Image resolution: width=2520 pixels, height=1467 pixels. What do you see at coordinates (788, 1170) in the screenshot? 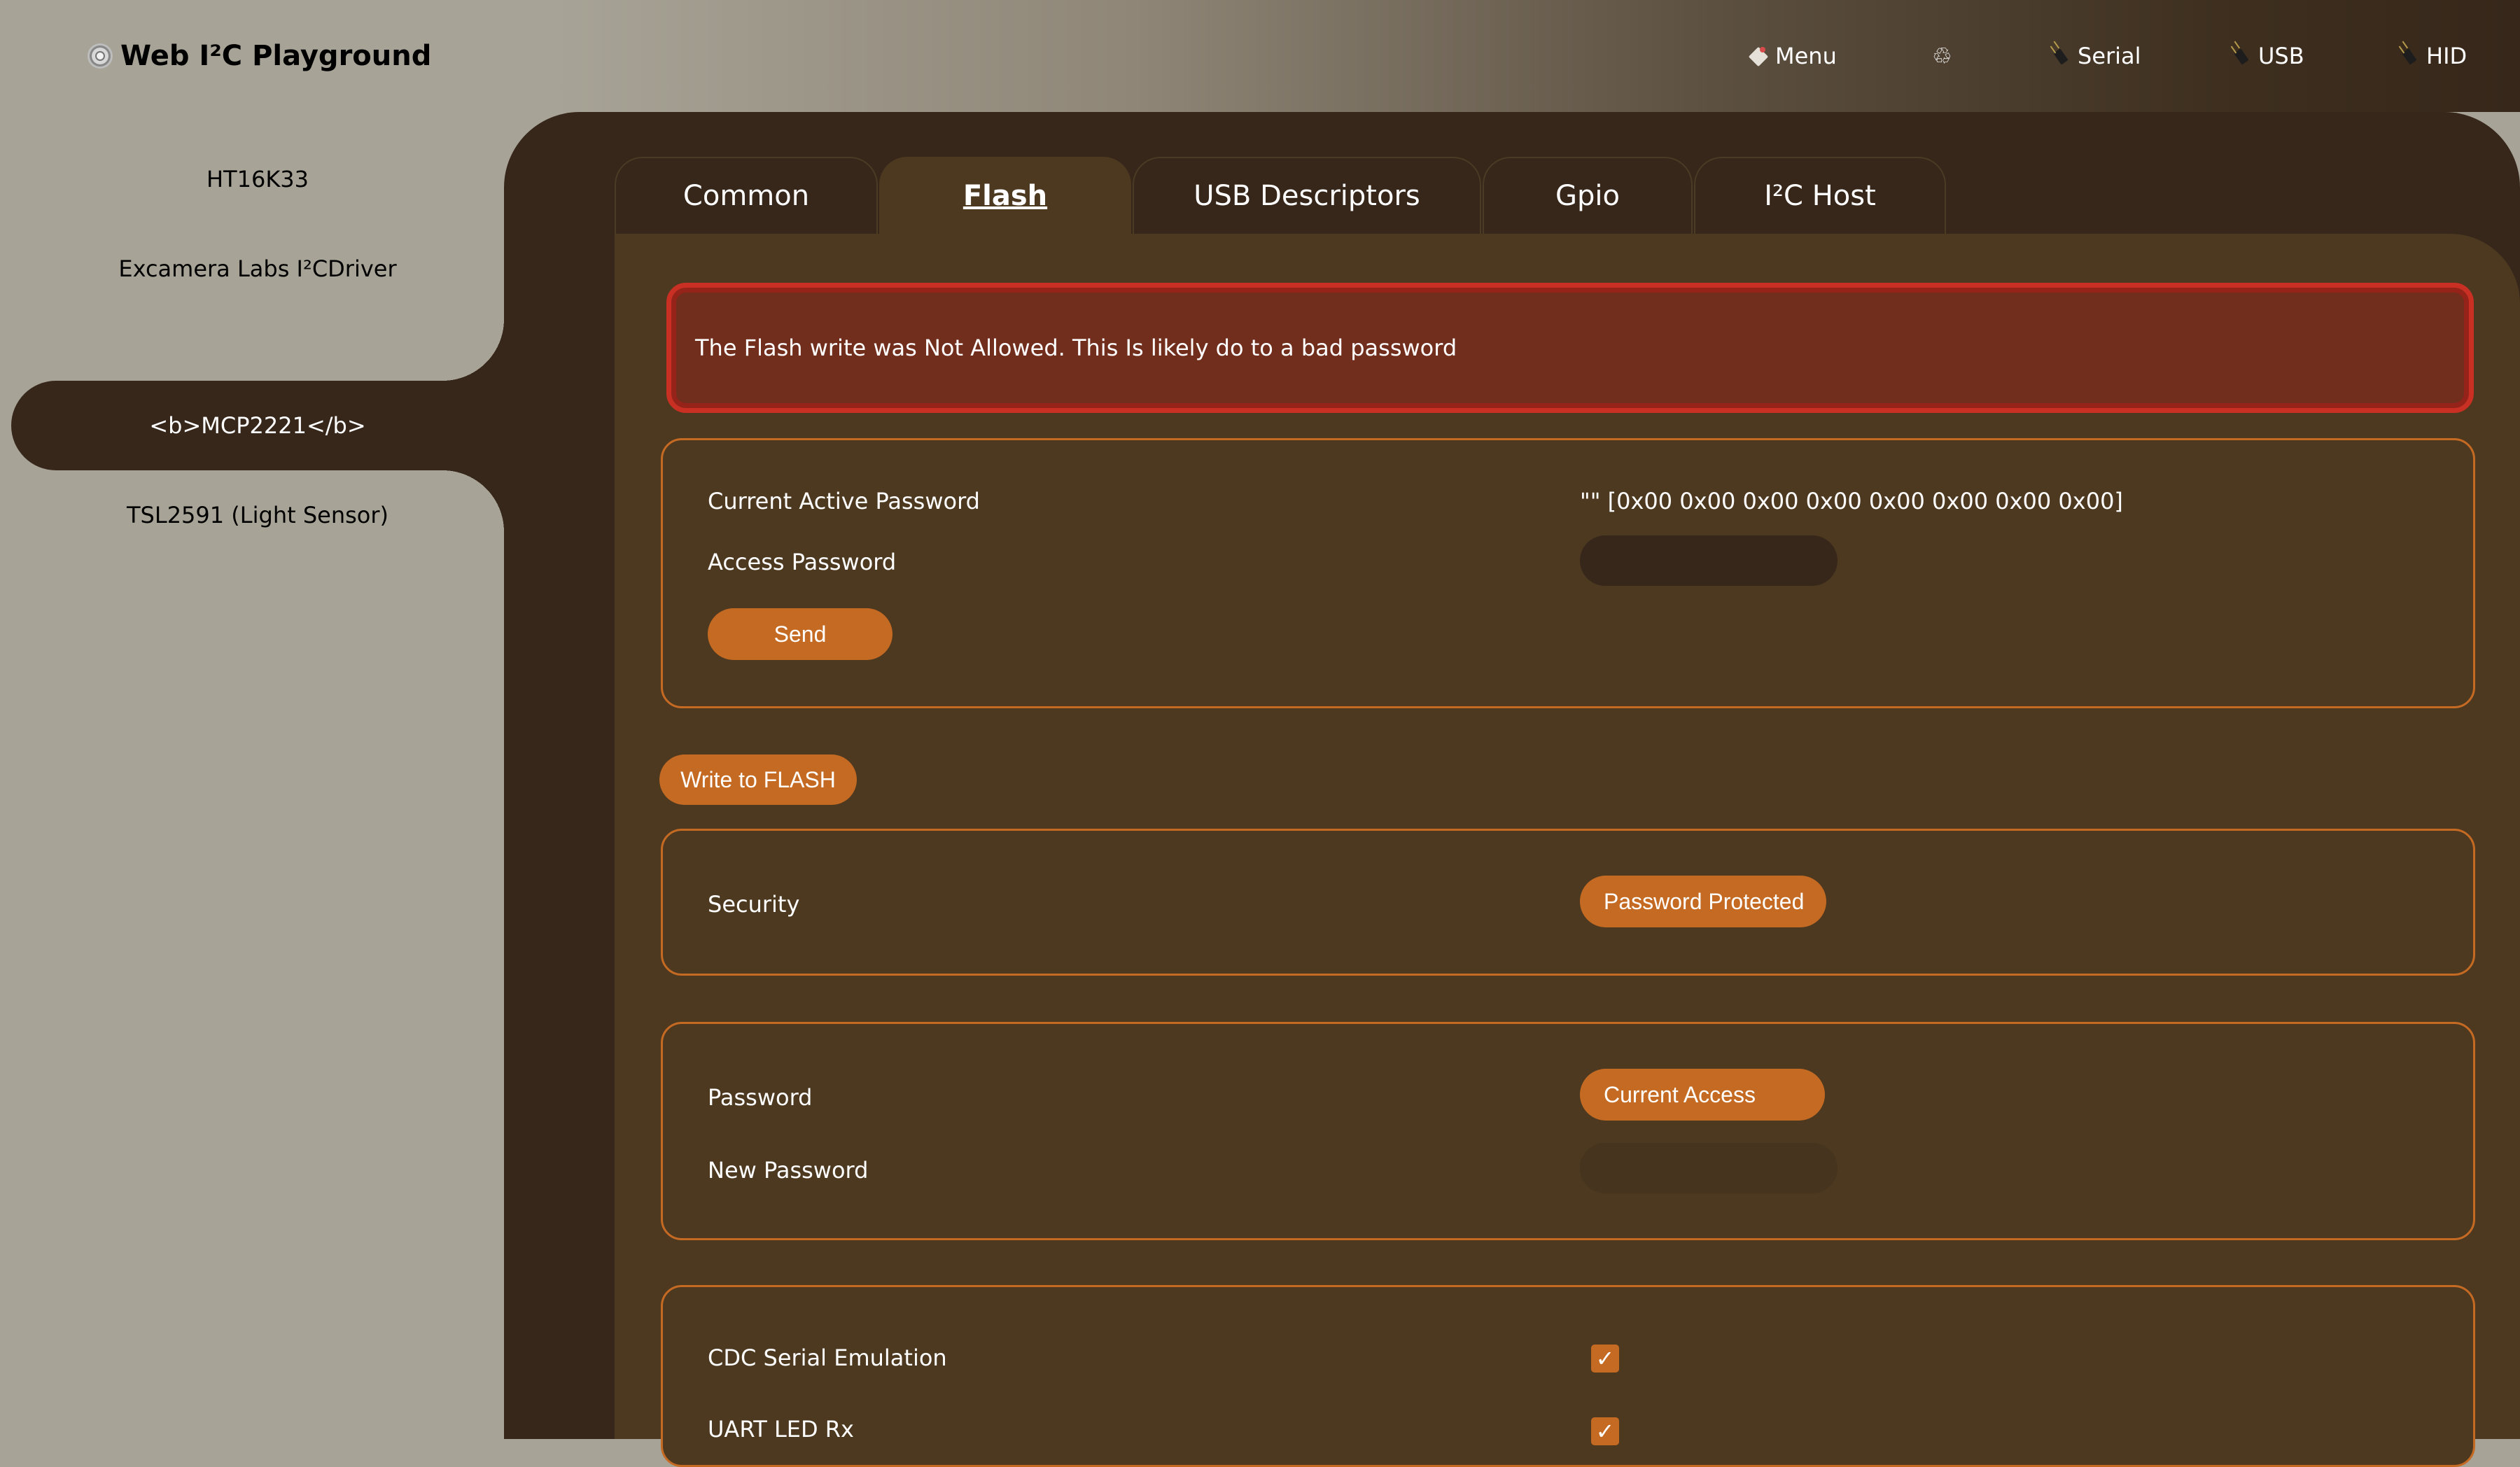
I see `new-password-label: New Password` at bounding box center [788, 1170].